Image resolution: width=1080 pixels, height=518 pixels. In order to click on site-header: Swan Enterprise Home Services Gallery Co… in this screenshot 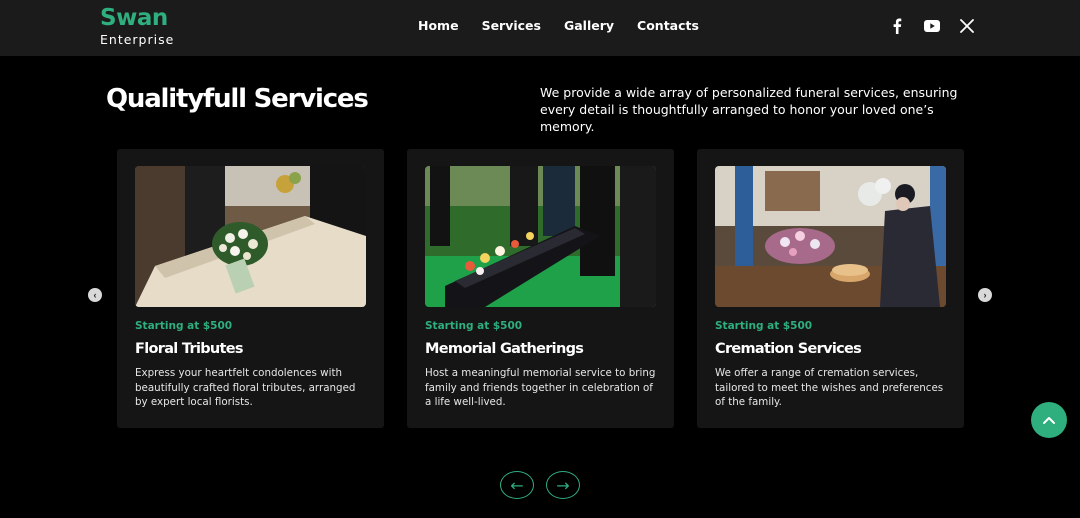, I will do `click(540, 28)`.